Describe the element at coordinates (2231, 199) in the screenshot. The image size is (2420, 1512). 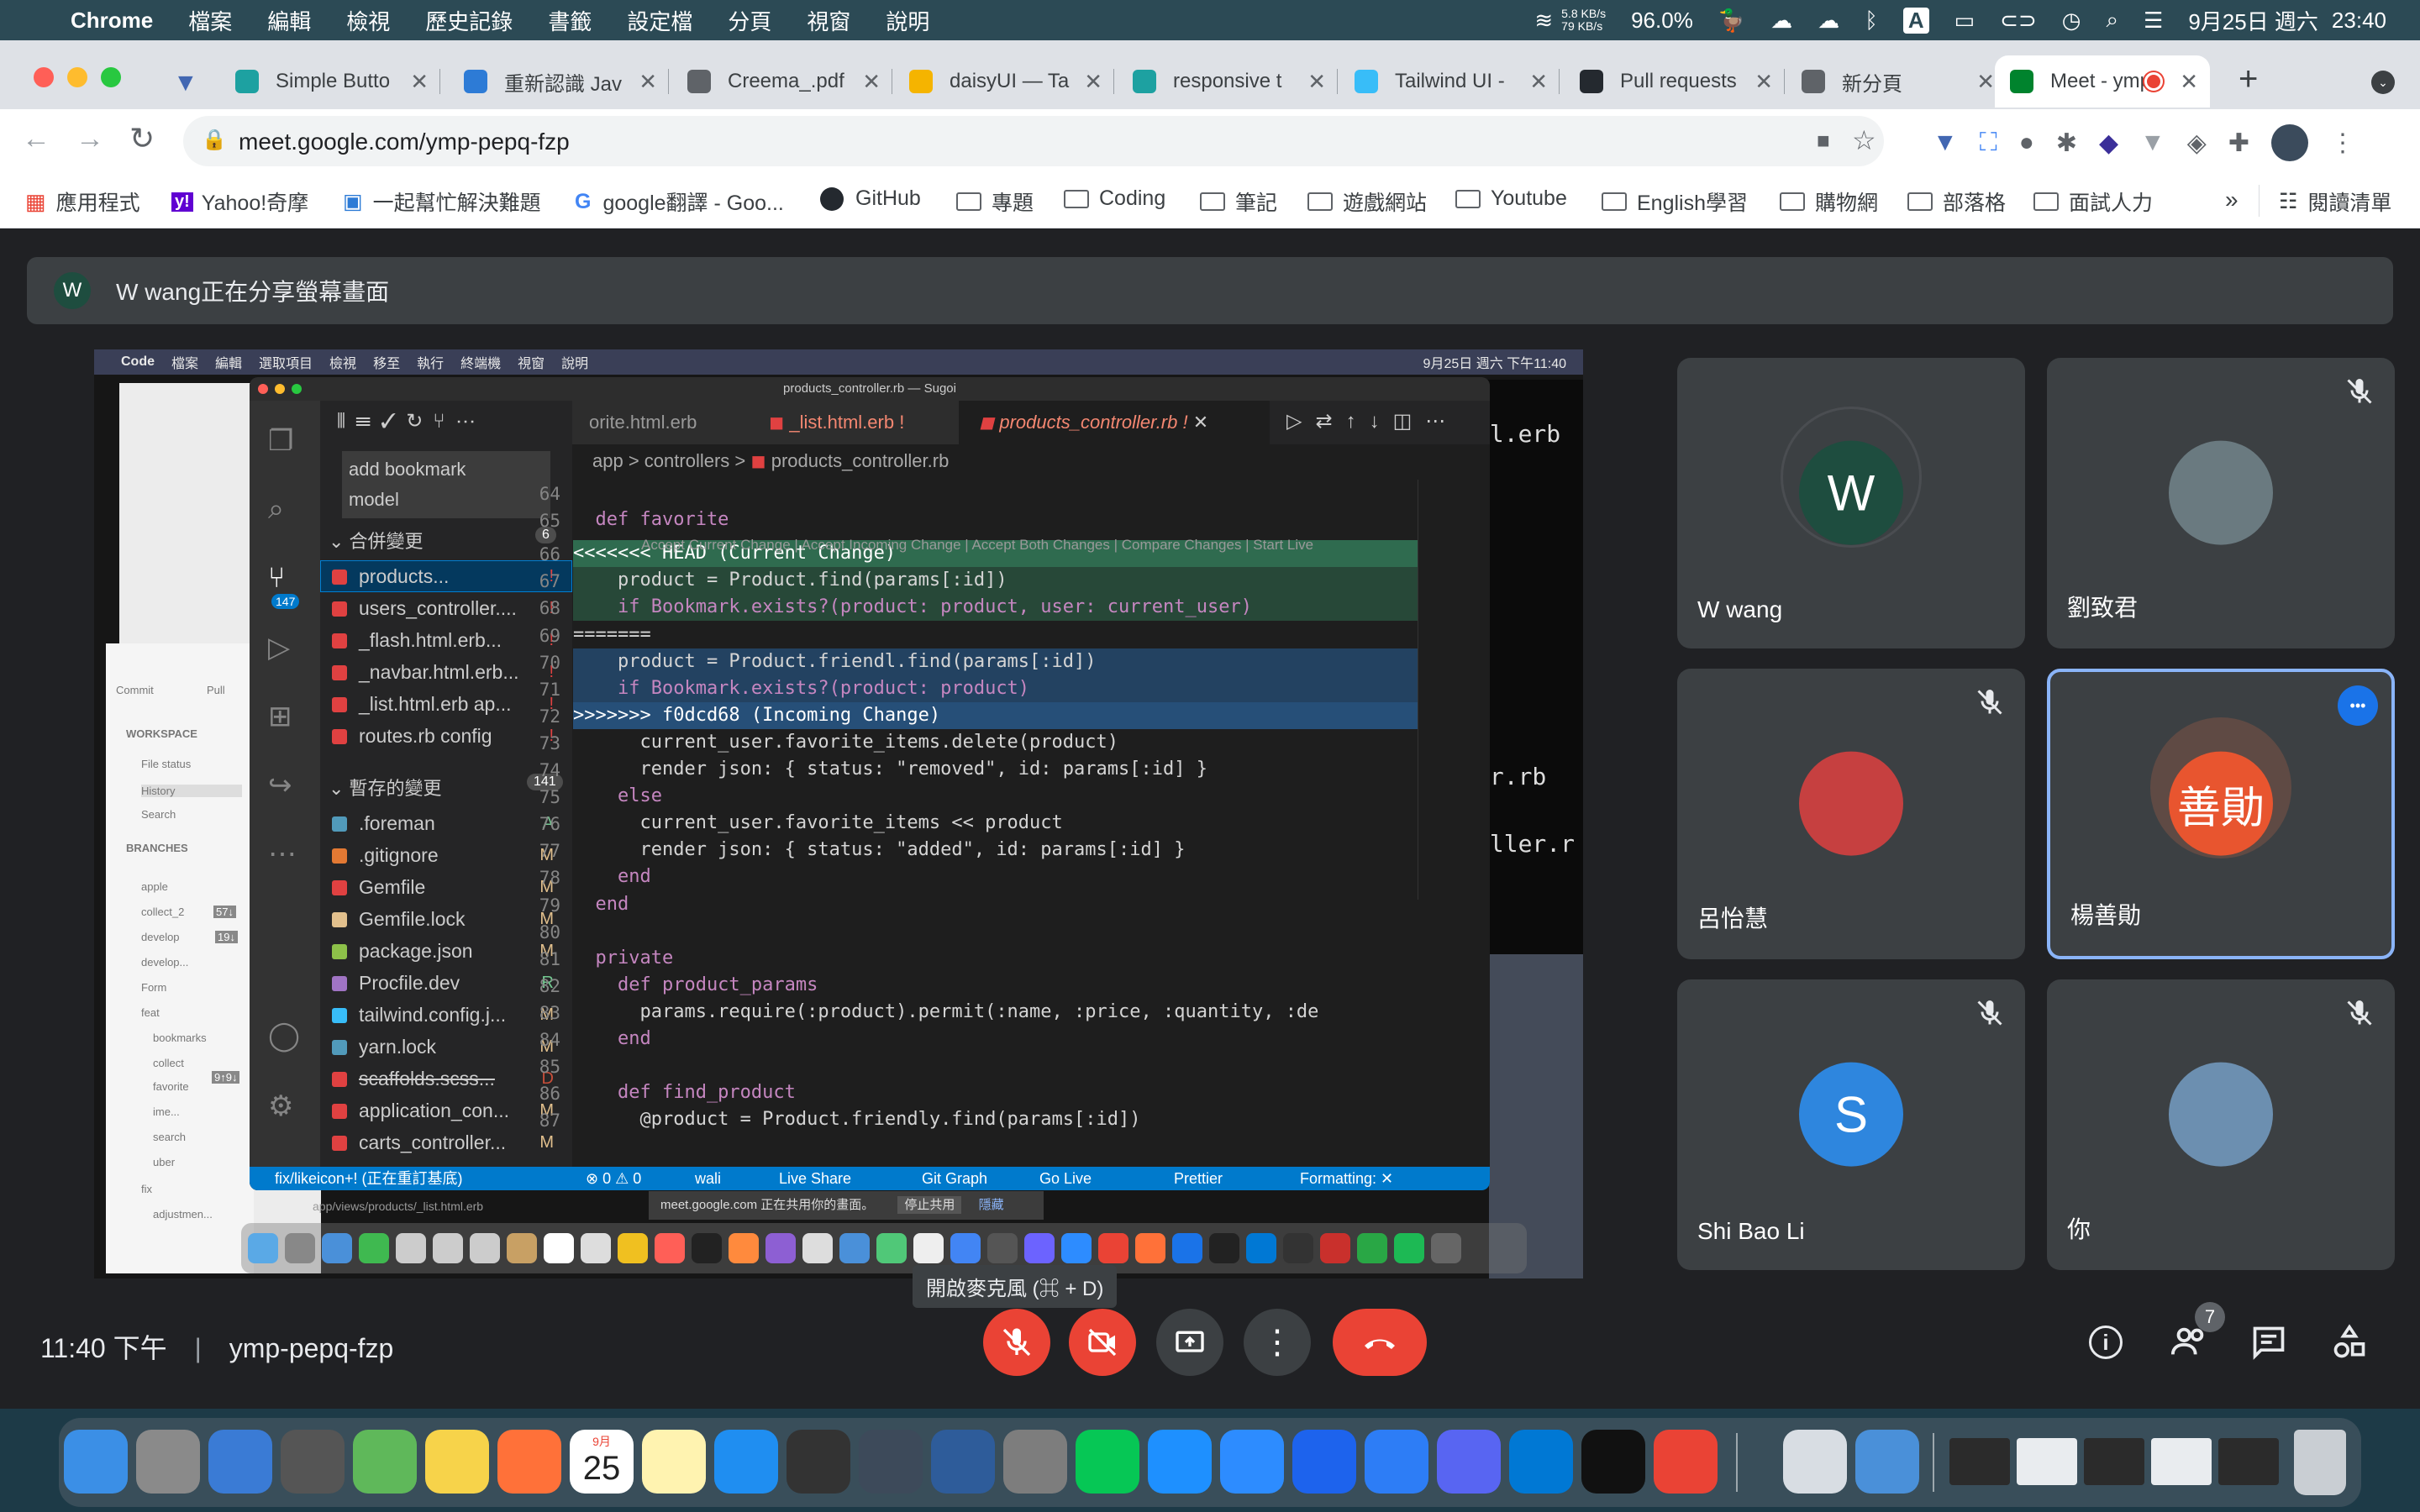
I see `bookmarks-overflow-icon: »` at that location.